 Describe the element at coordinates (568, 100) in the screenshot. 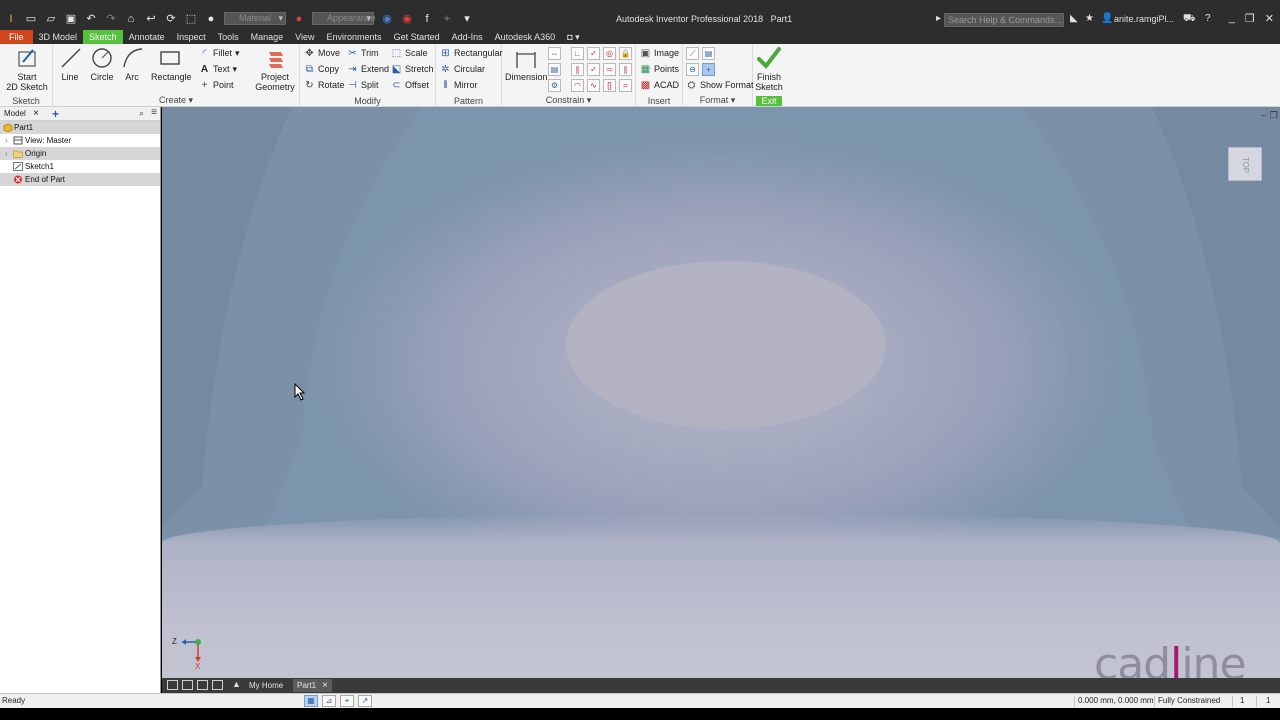

I see `constrain-group-label: Constrain ▾` at that location.